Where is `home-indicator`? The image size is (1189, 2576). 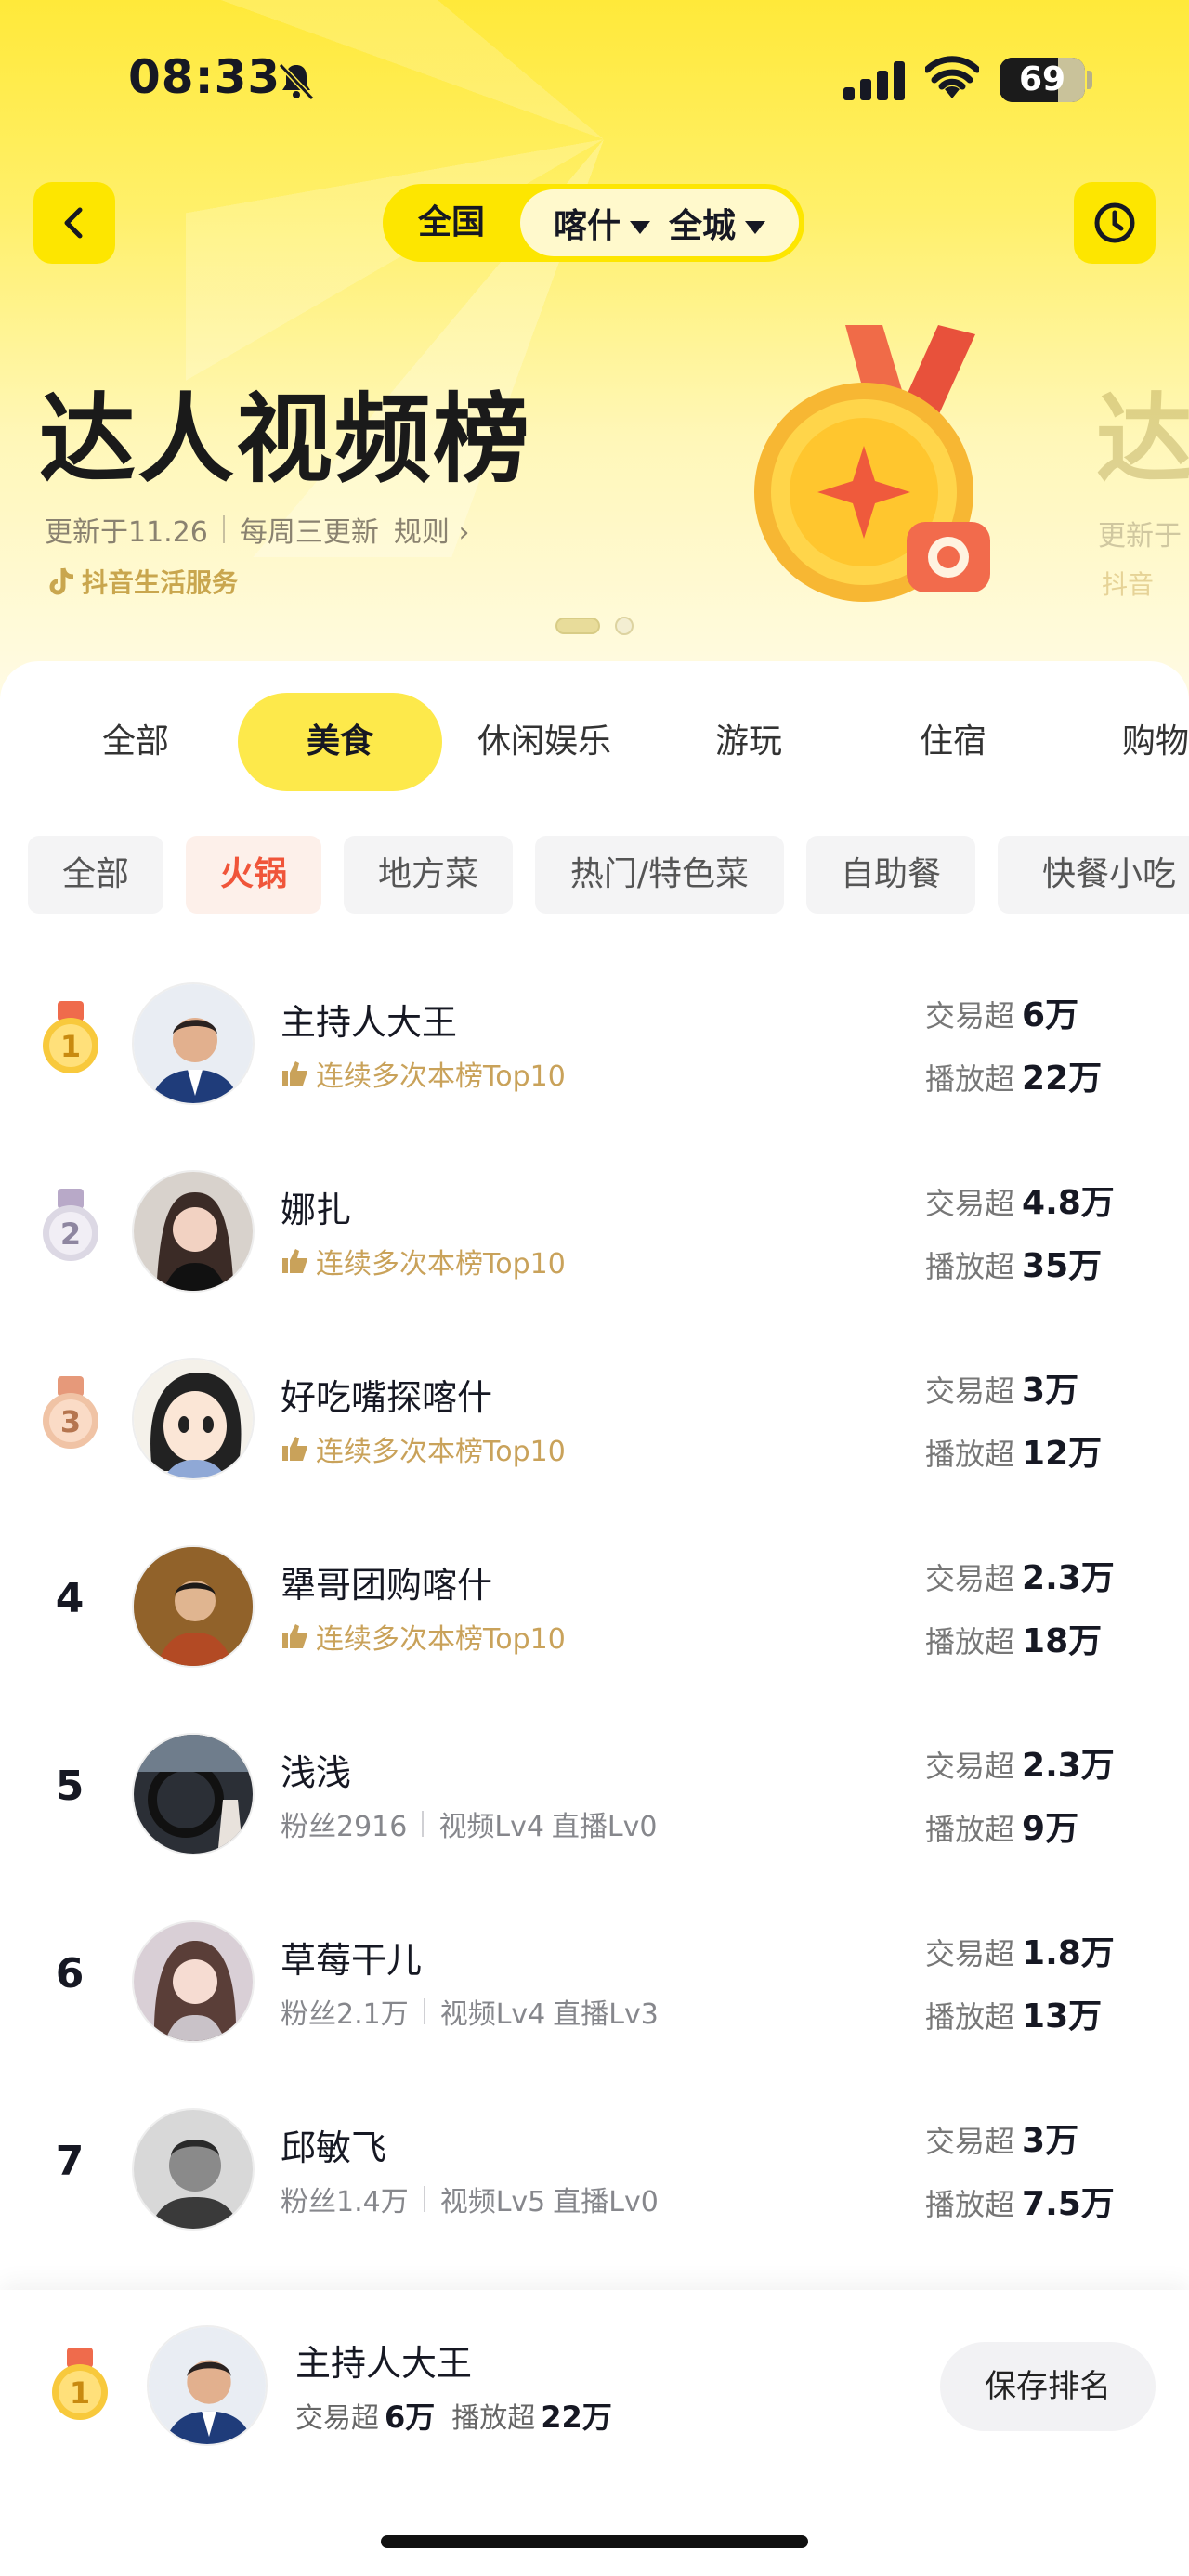
home-indicator is located at coordinates (594, 2541).